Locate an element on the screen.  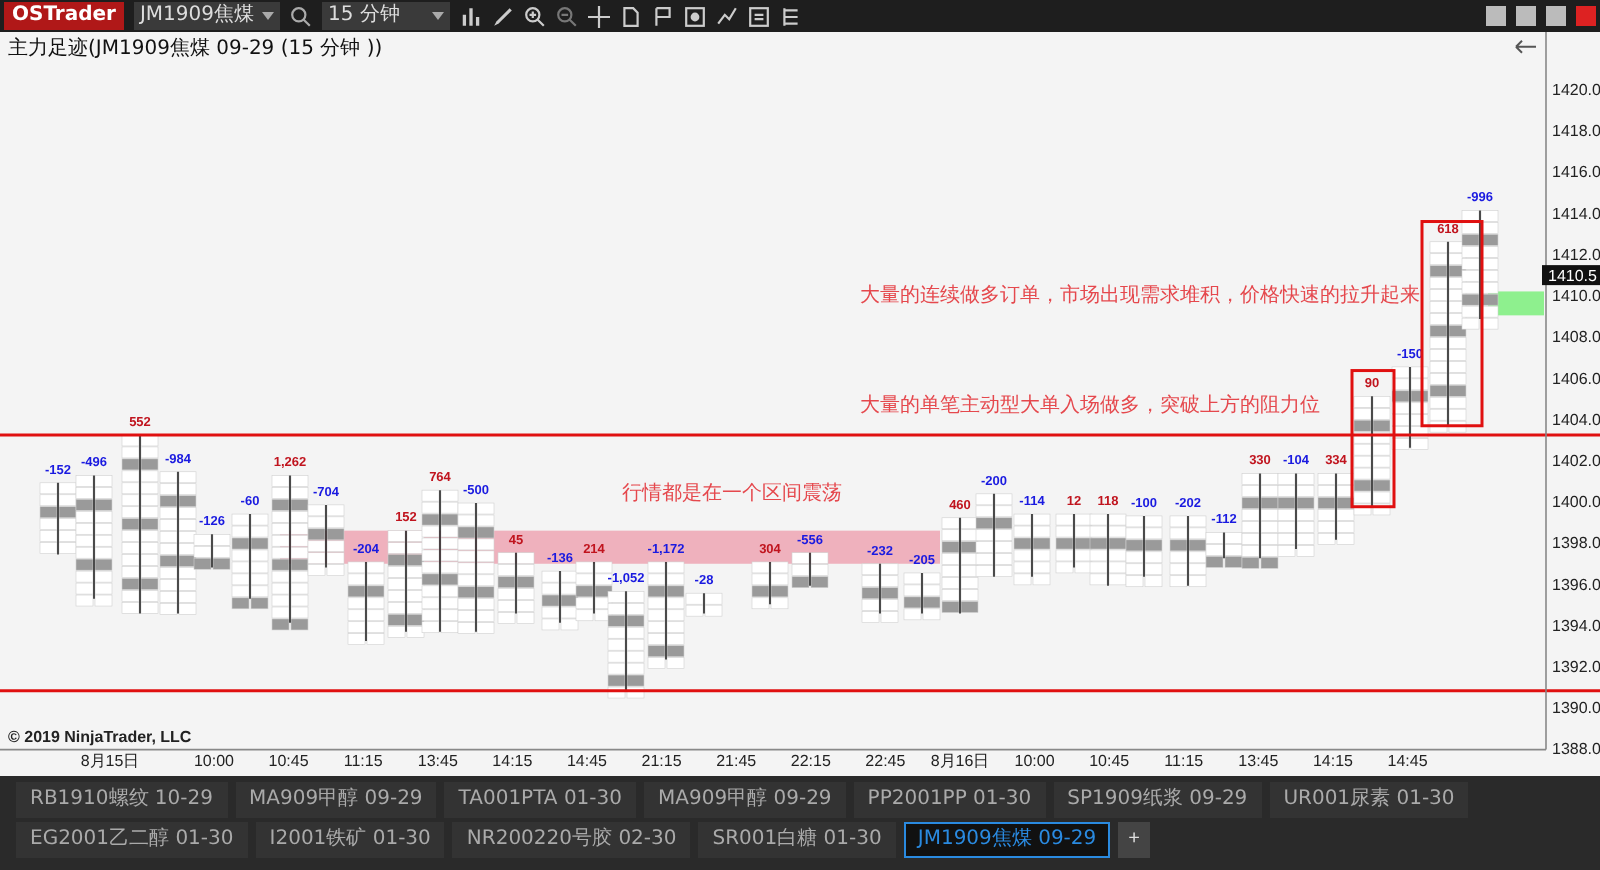
search-icon is located at coordinates (301, 16).